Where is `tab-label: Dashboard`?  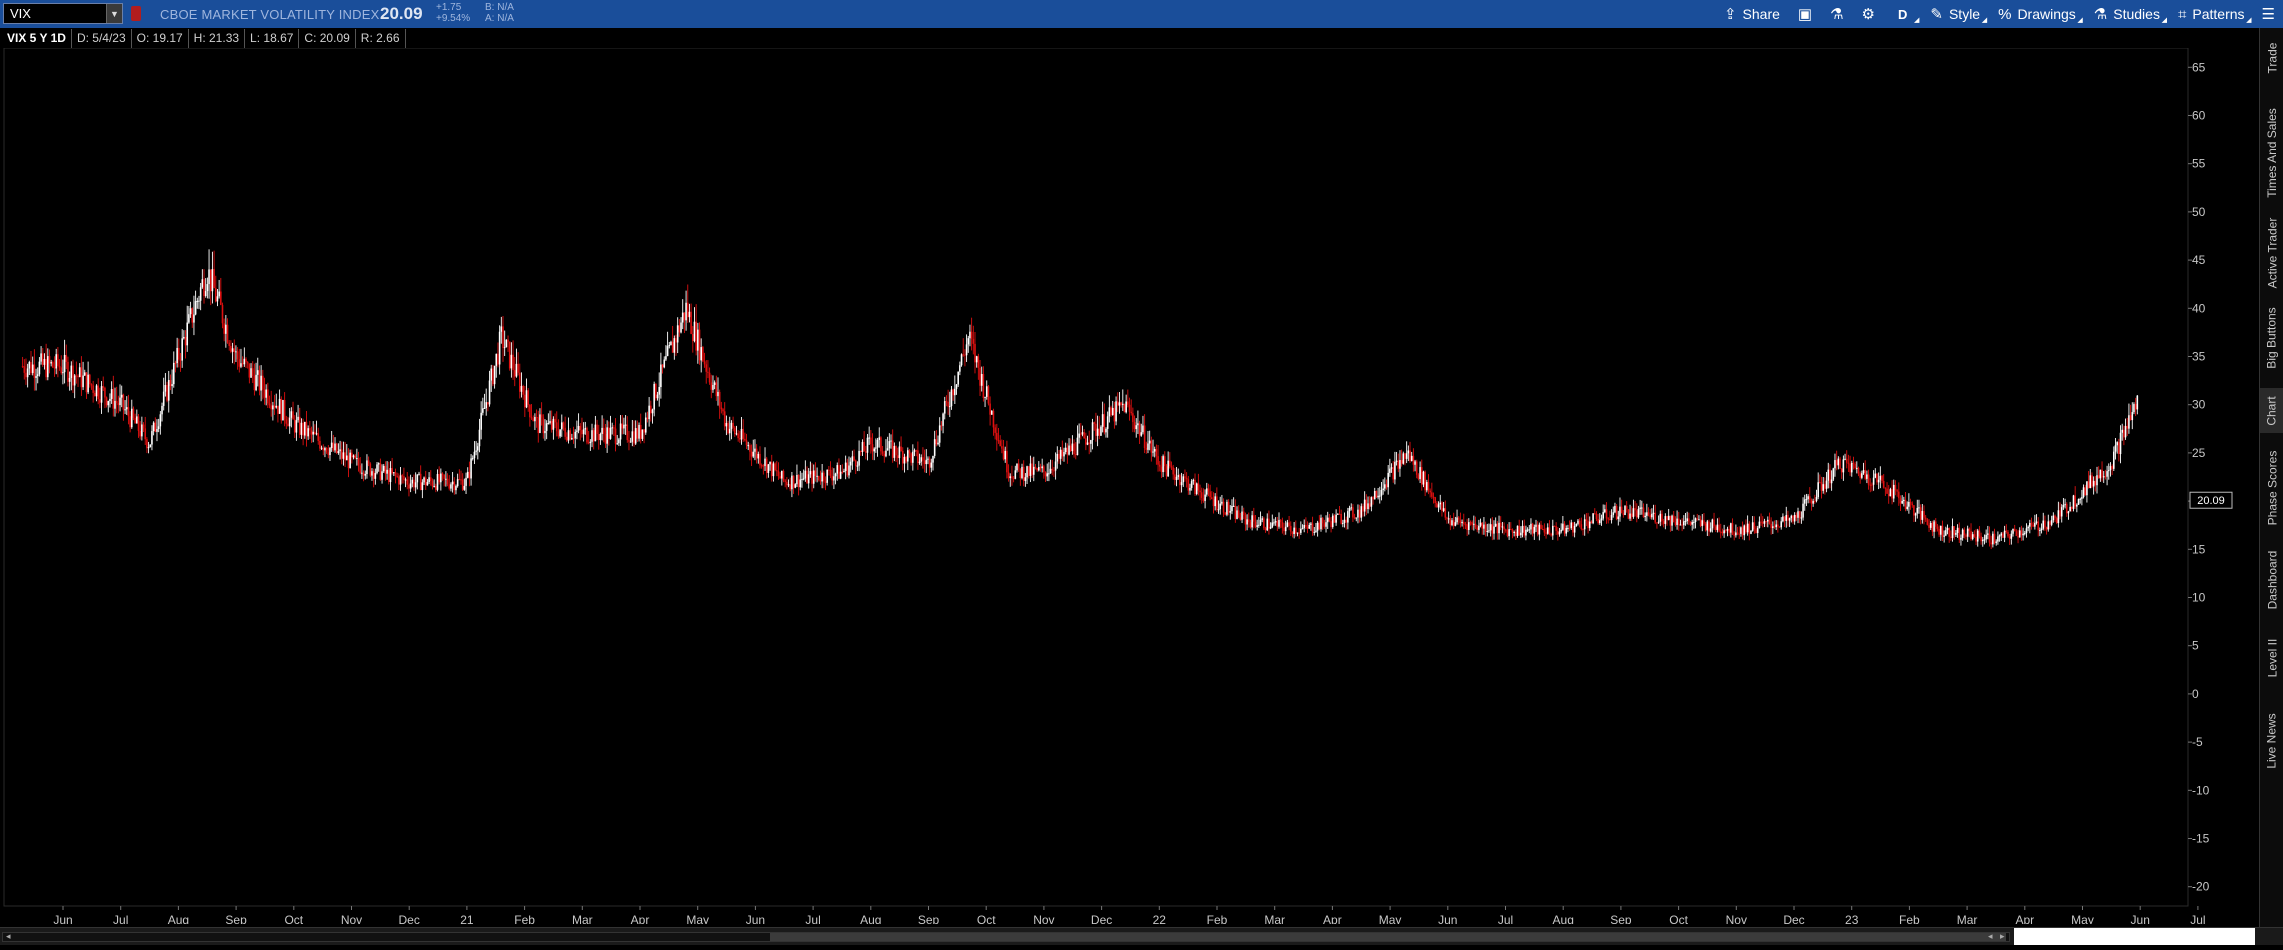 tab-label: Dashboard is located at coordinates (2272, 580).